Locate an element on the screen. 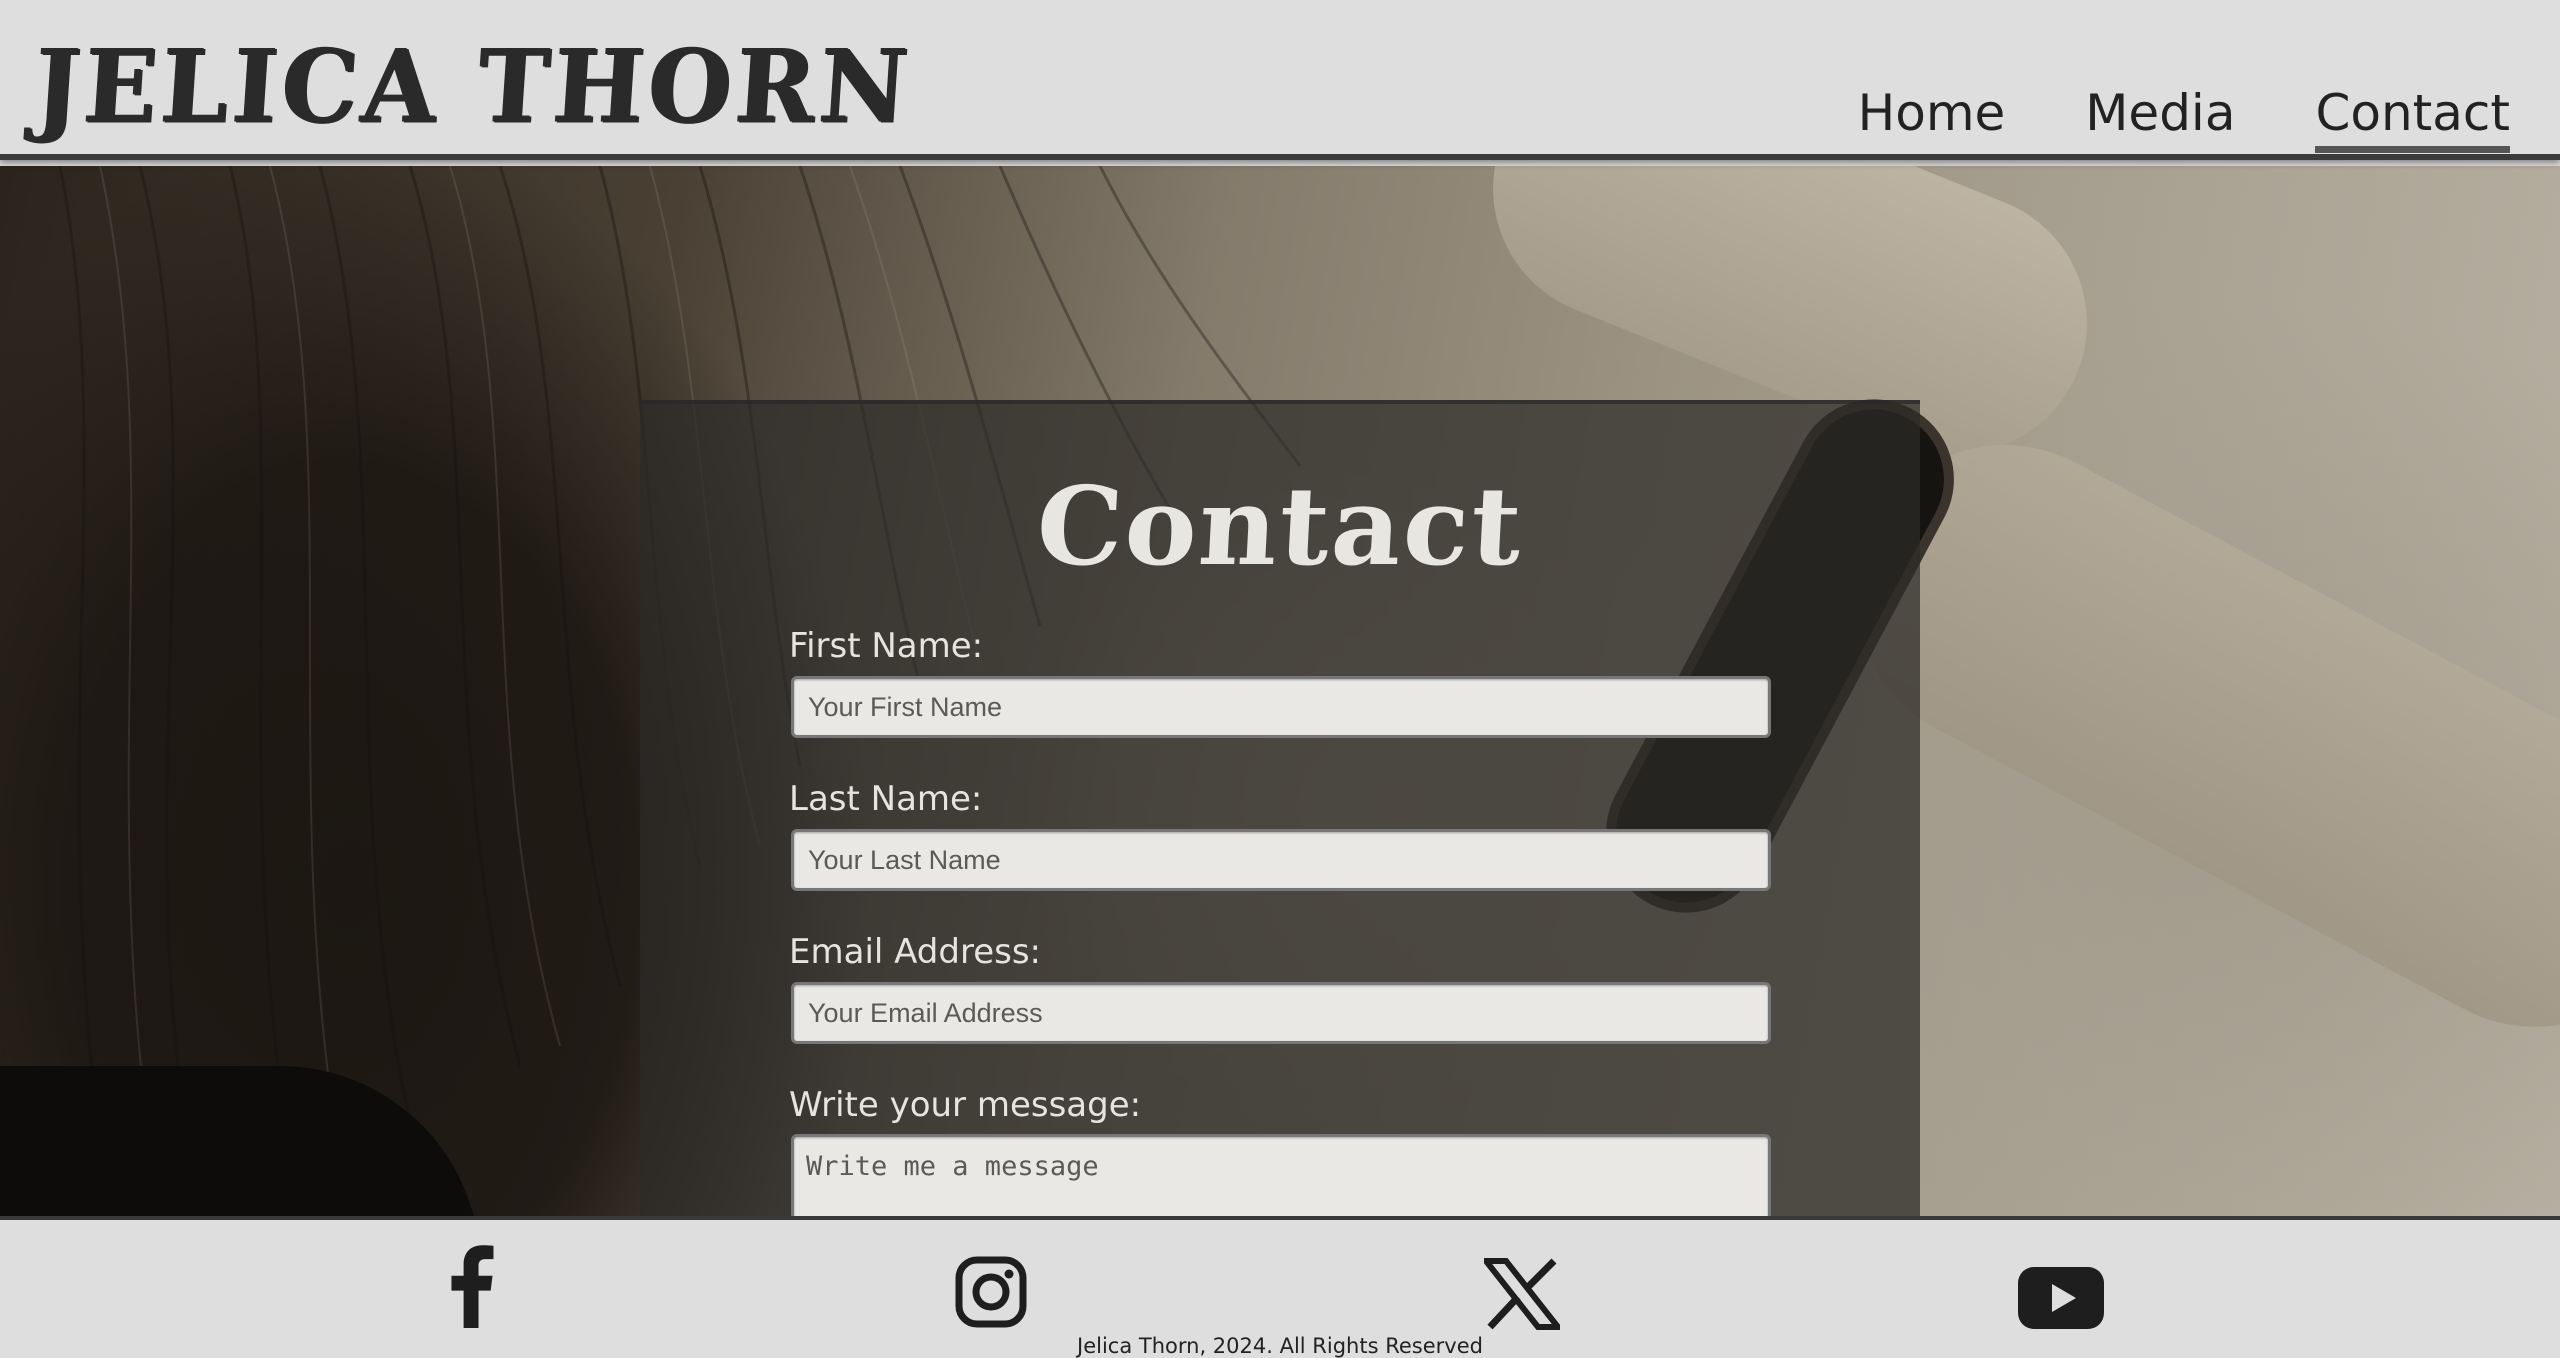 This screenshot has height=1358, width=2560. x-icon is located at coordinates (1522, 1287).